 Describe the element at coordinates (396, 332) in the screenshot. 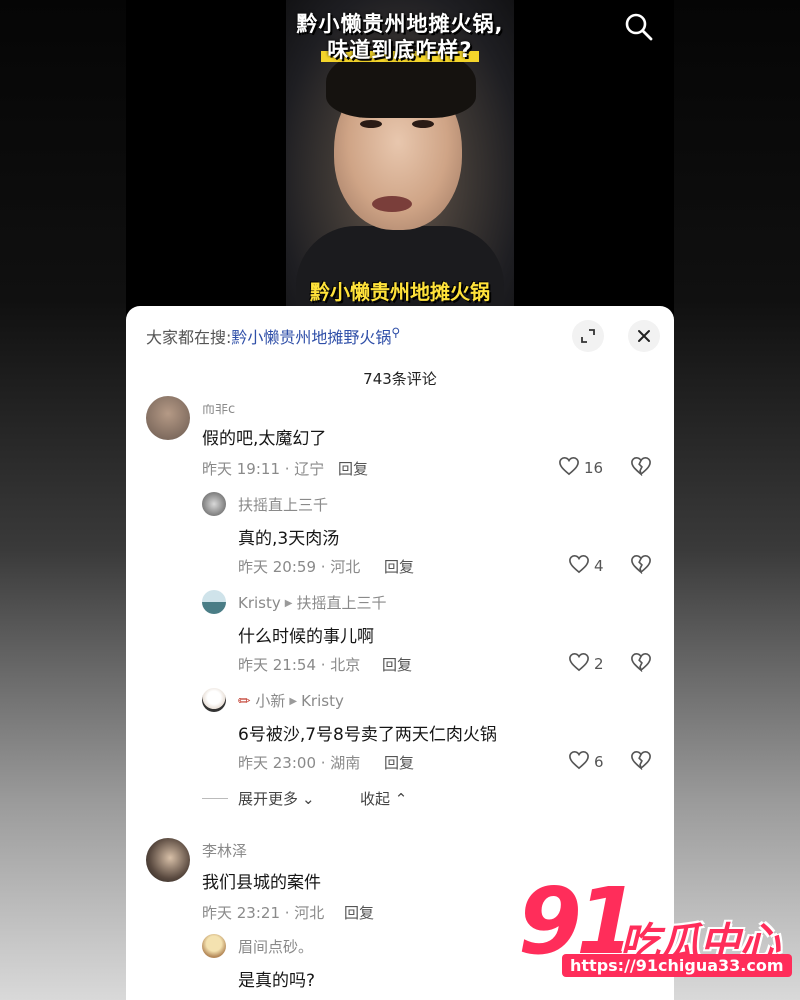

I see `small-search-icon: ⚲` at that location.